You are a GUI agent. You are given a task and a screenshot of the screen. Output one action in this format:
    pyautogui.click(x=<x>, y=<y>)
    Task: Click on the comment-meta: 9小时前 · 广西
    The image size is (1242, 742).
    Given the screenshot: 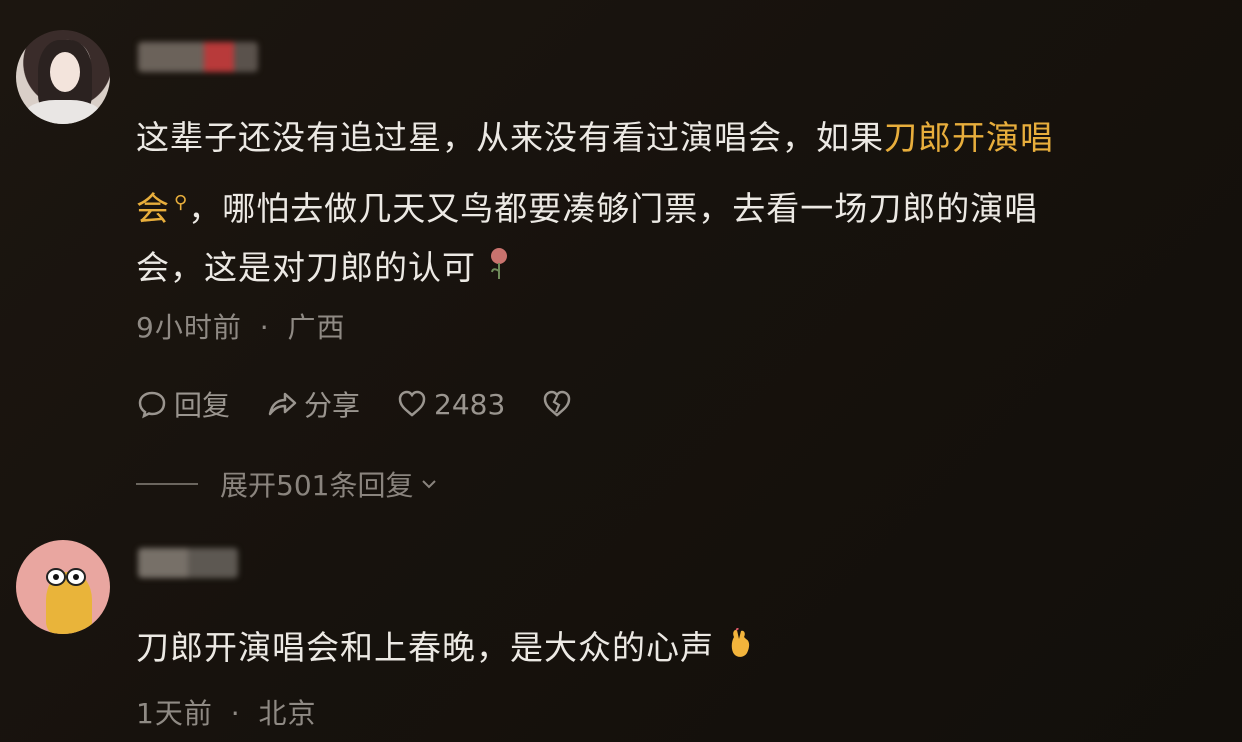 What is the action you would take?
    pyautogui.click(x=241, y=326)
    